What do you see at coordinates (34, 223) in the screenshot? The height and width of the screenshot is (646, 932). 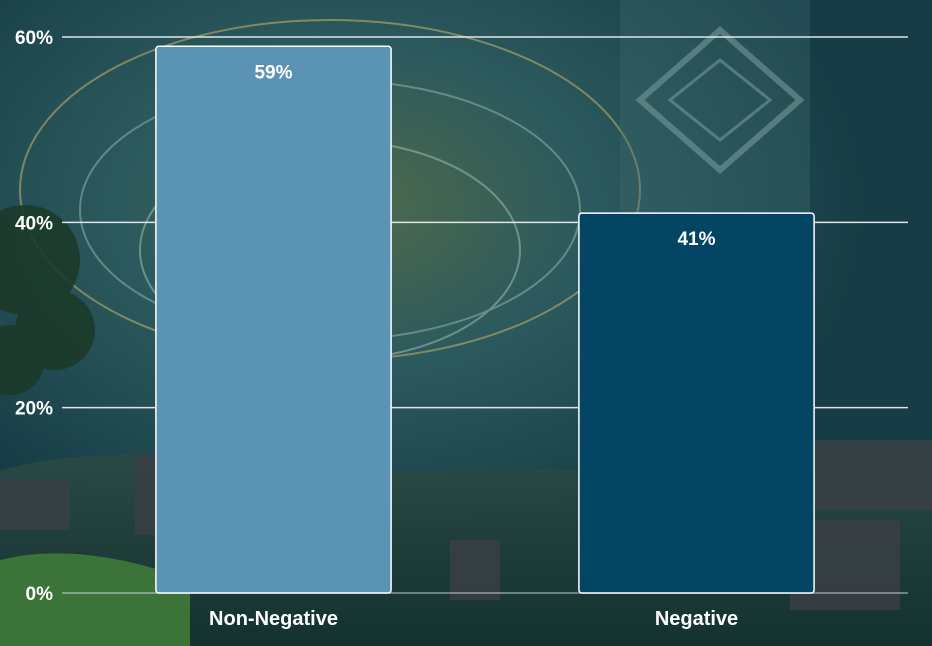 I see `y-tick-label: 40%` at bounding box center [34, 223].